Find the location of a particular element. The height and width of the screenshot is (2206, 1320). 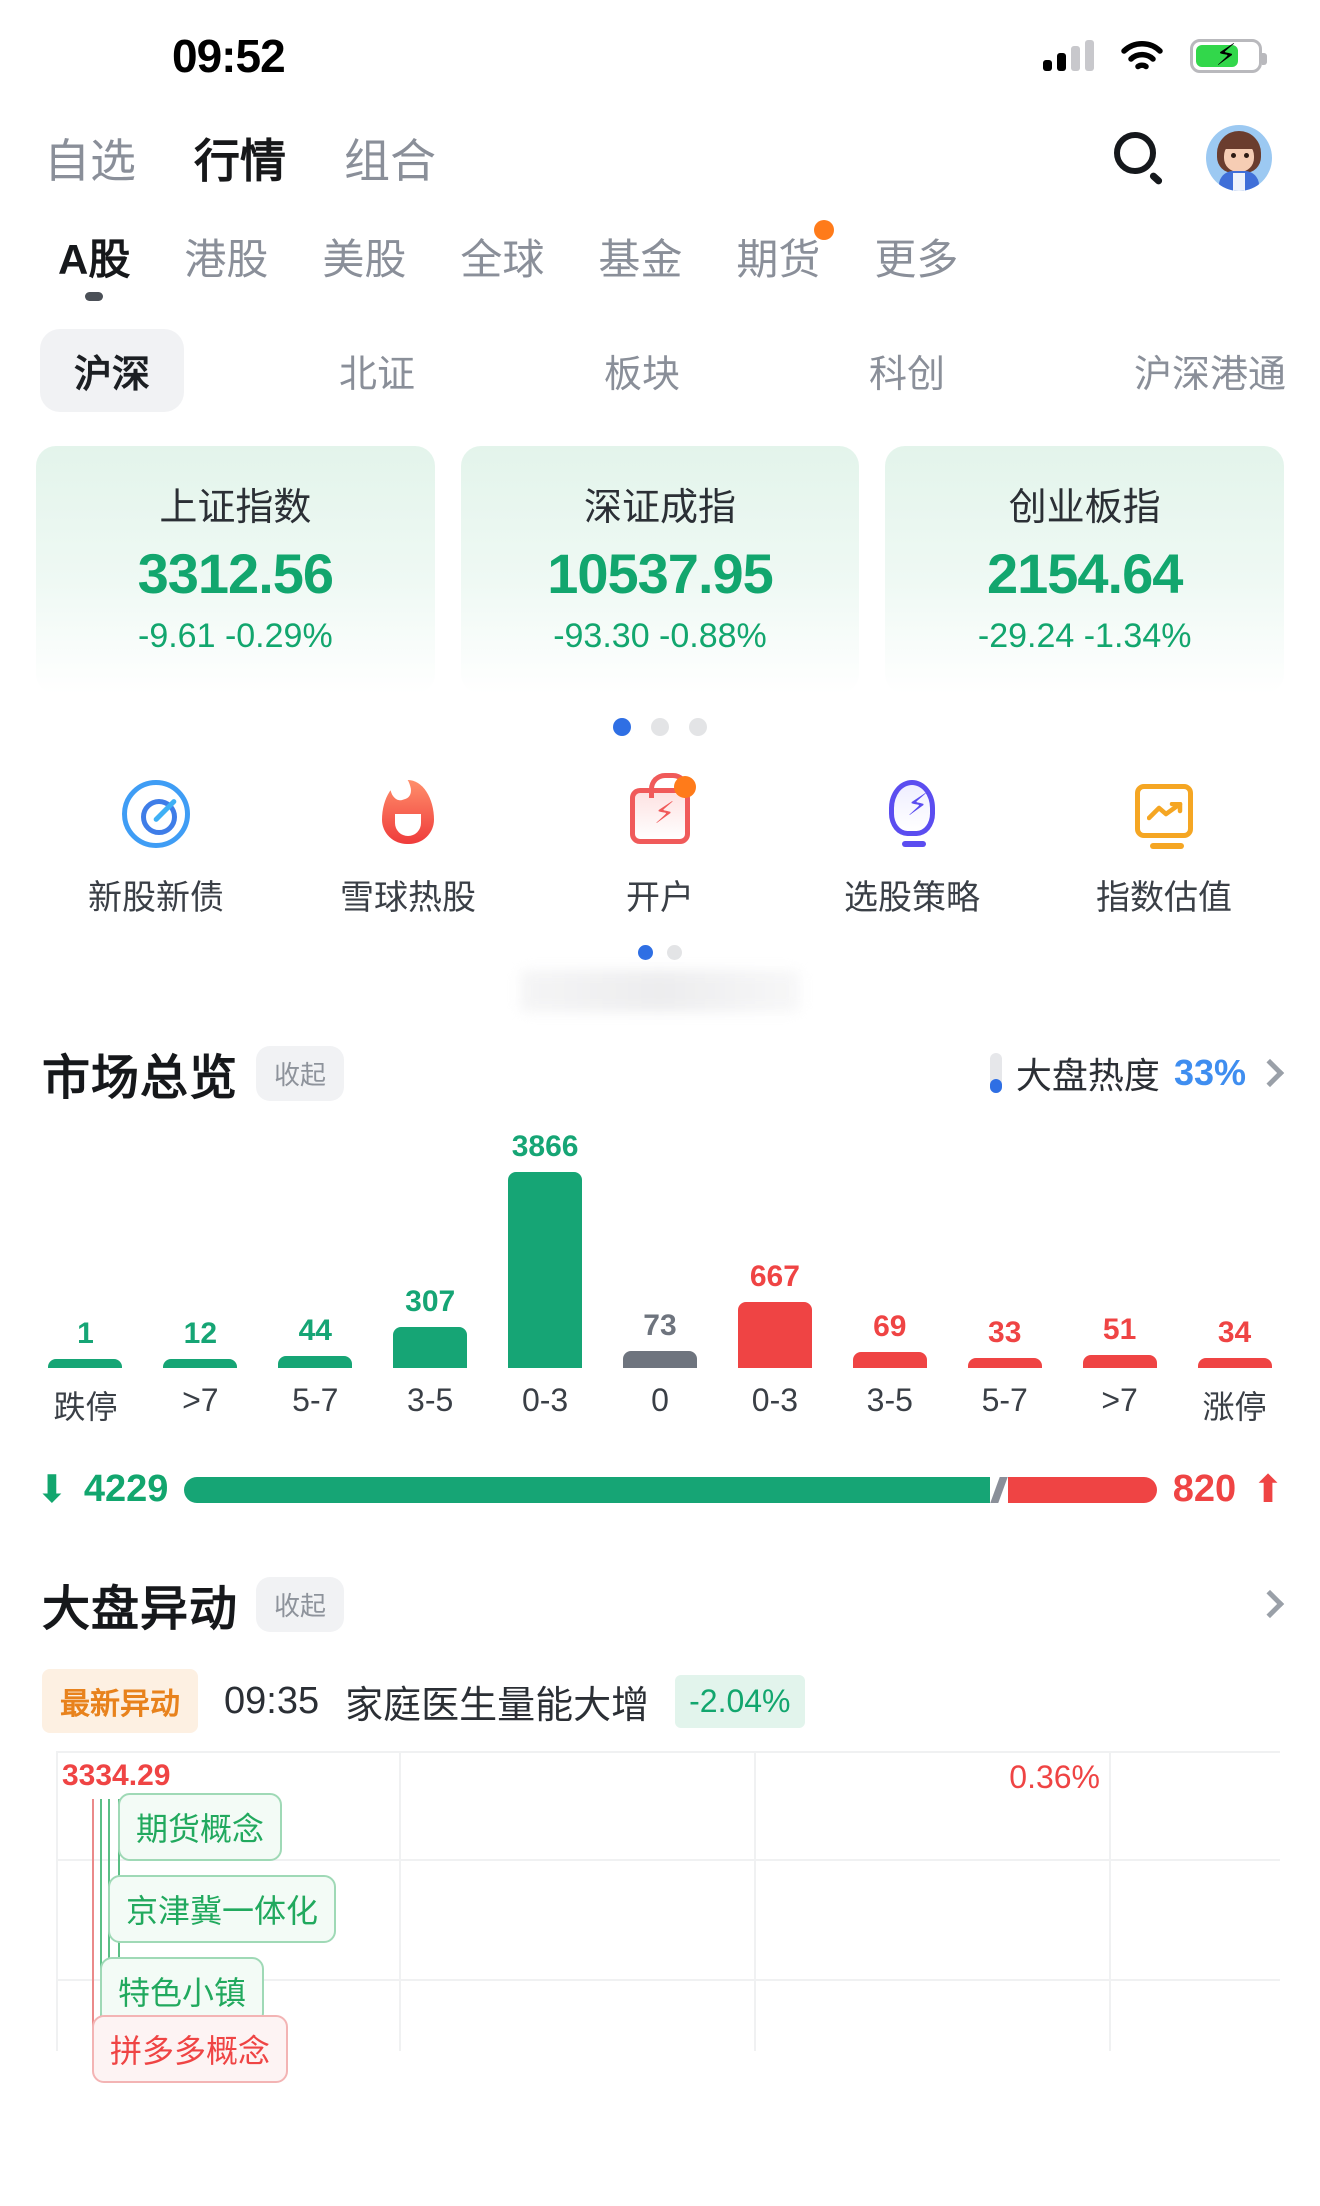

status-bar: 09:52 ⚡ is located at coordinates (660, 56).